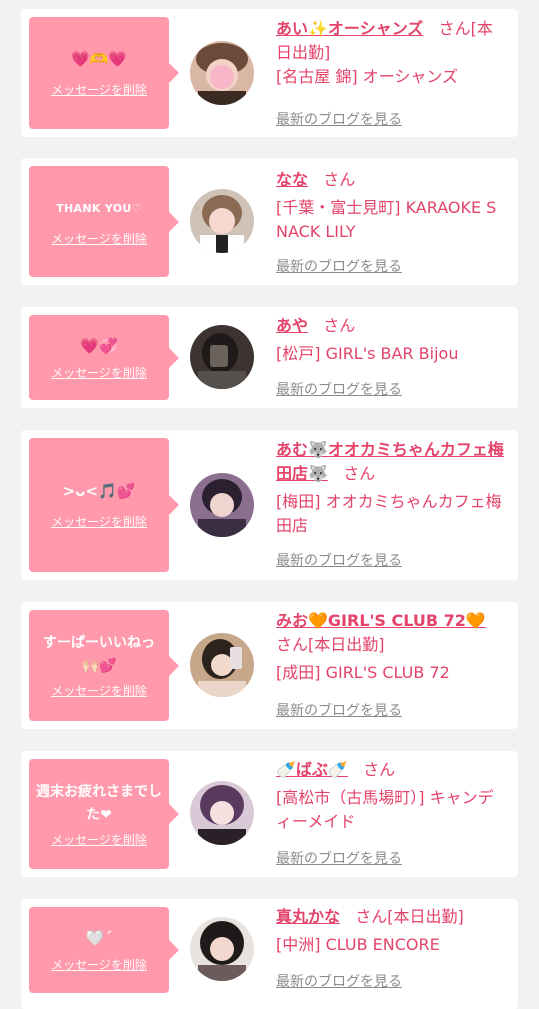 The image size is (539, 1009). I want to click on message-bubble: THANK YOU♡ メッセージを削除, so click(104, 221).